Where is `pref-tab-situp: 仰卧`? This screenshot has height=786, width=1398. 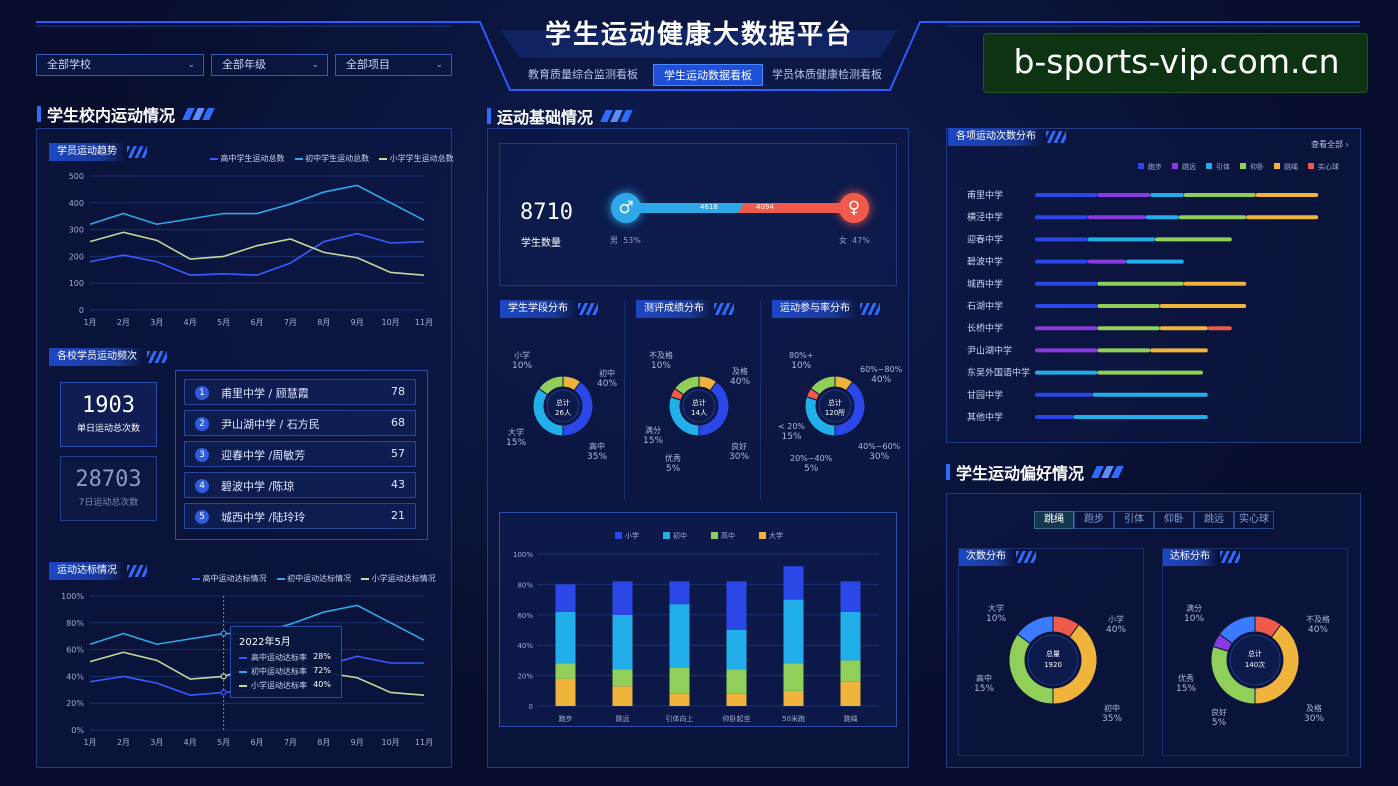 pref-tab-situp: 仰卧 is located at coordinates (1174, 520).